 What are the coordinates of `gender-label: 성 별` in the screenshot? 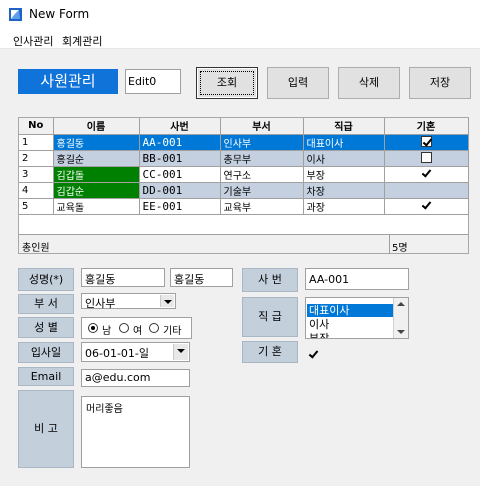 It's located at (46, 327).